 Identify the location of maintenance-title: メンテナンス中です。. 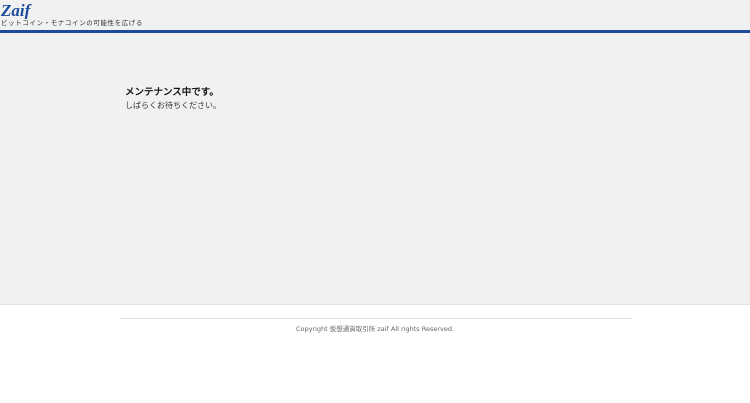
(172, 92).